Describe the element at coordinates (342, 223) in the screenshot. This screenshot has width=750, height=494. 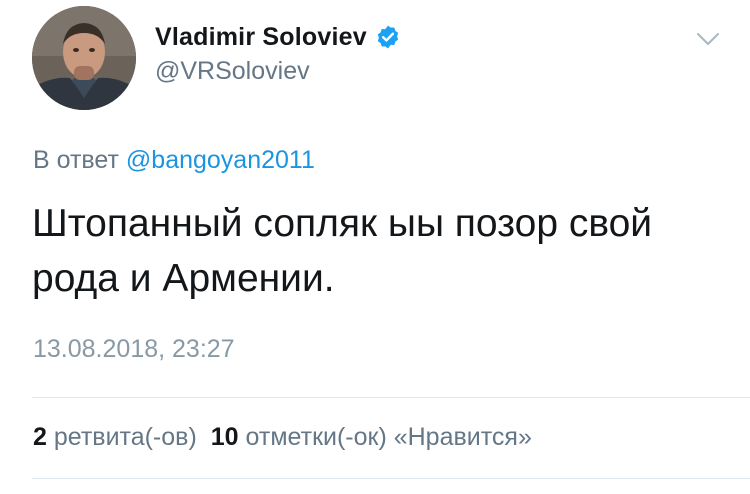
I see `tweet-text-line-1: Штопанный сопляк ыы позор свой` at that location.